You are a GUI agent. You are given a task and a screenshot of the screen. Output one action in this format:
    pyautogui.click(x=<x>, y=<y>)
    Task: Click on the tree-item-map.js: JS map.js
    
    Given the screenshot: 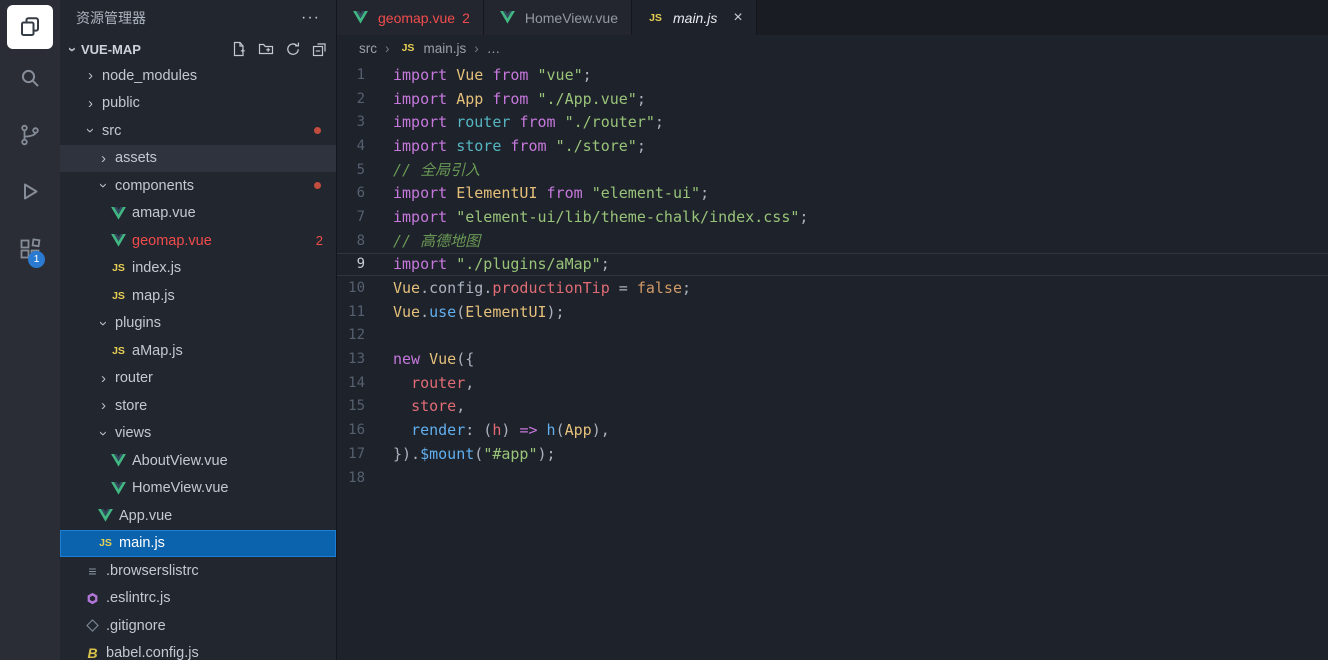 What is the action you would take?
    pyautogui.click(x=198, y=296)
    